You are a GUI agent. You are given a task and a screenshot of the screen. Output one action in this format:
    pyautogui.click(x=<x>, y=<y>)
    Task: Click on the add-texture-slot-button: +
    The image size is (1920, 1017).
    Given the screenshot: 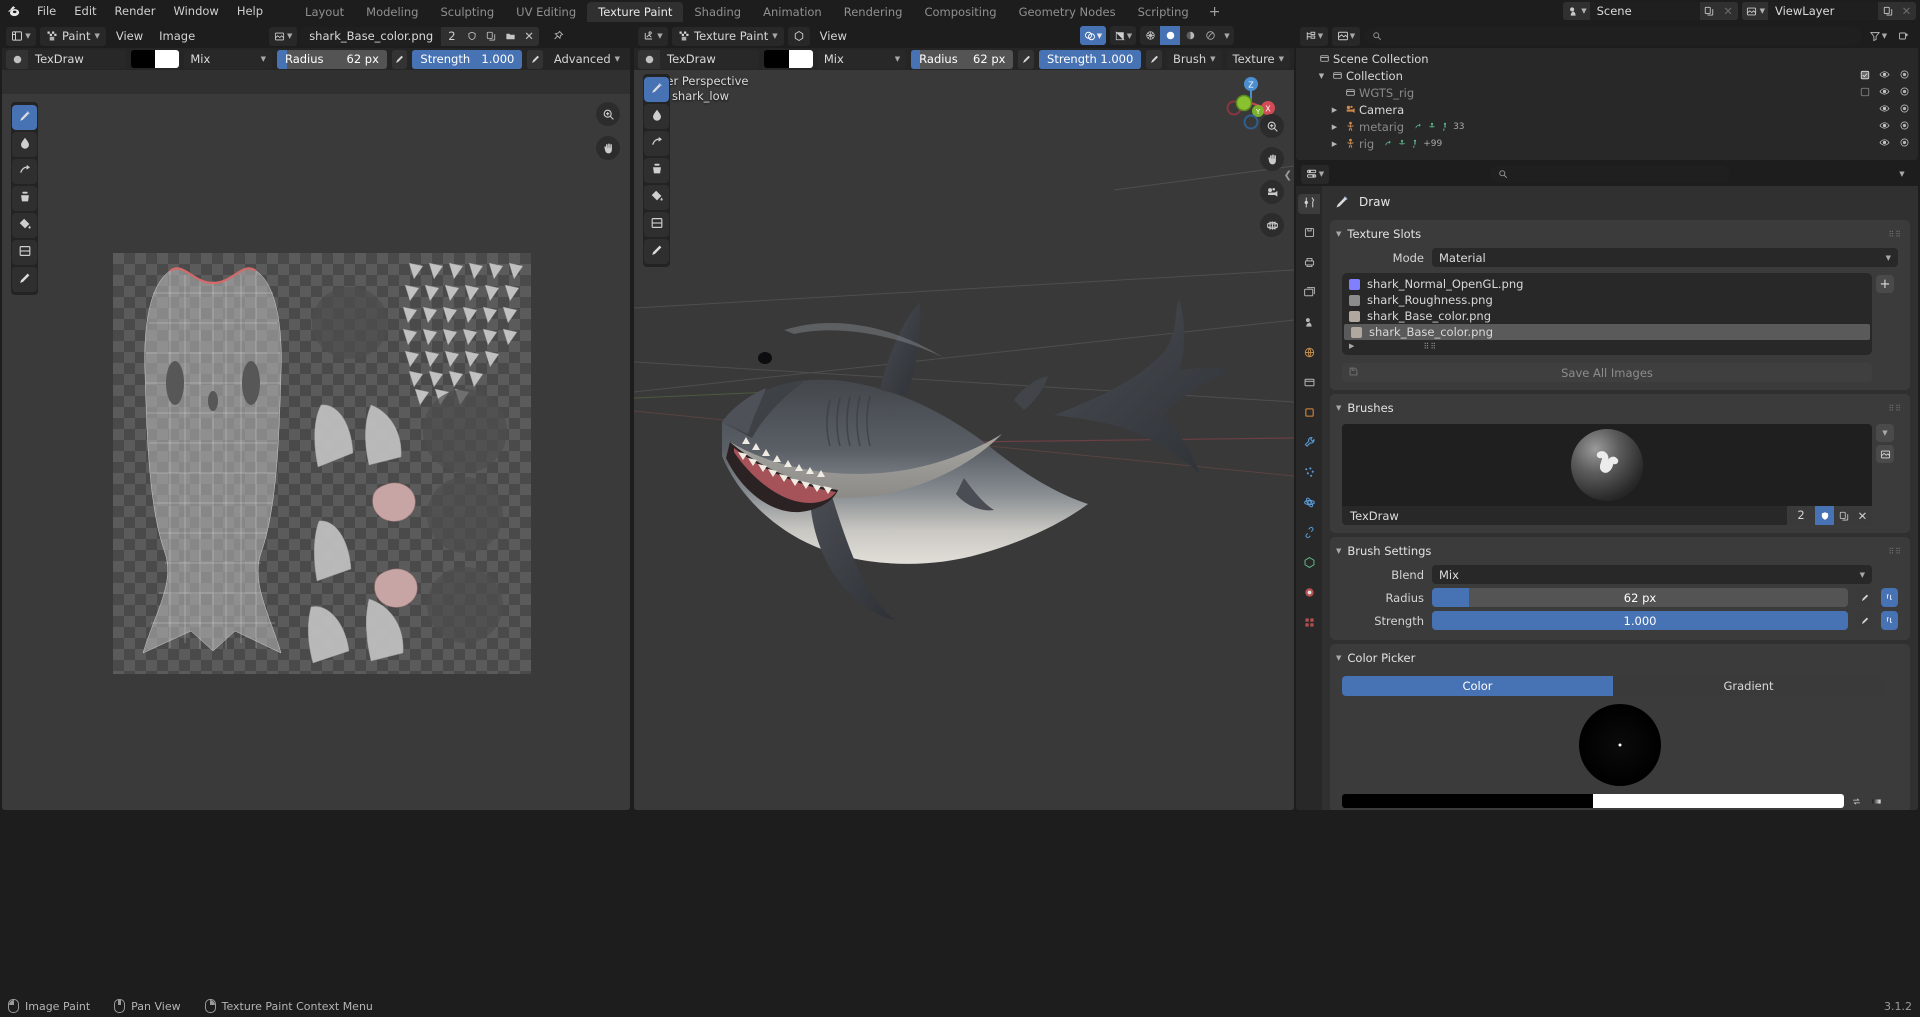 What is the action you would take?
    pyautogui.click(x=1885, y=284)
    